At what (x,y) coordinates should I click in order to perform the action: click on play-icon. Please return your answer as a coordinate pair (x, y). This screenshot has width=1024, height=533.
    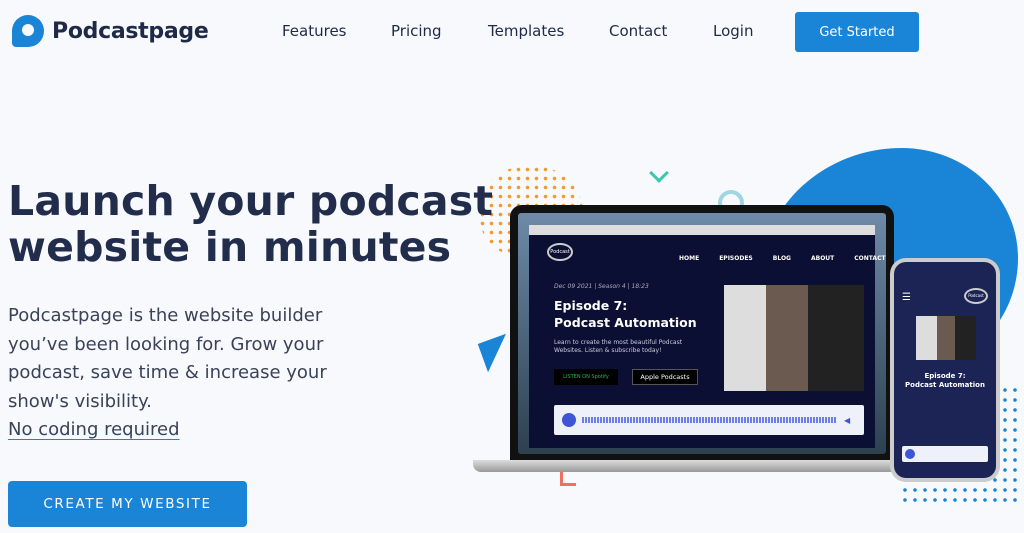
    Looking at the image, I should click on (569, 420).